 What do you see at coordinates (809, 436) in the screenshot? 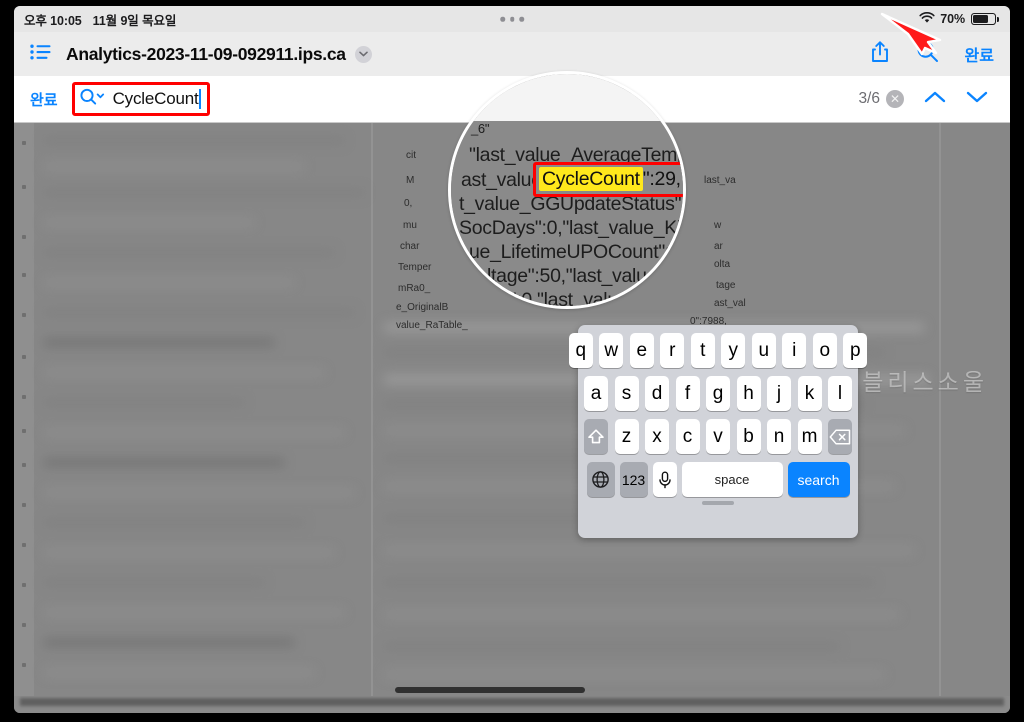
I see `key-m: m` at bounding box center [809, 436].